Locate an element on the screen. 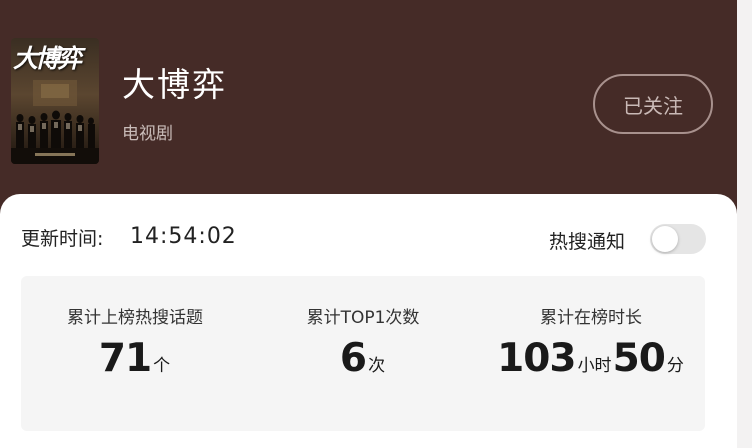 This screenshot has width=752, height=448. stat-number: 71 is located at coordinates (125, 358).